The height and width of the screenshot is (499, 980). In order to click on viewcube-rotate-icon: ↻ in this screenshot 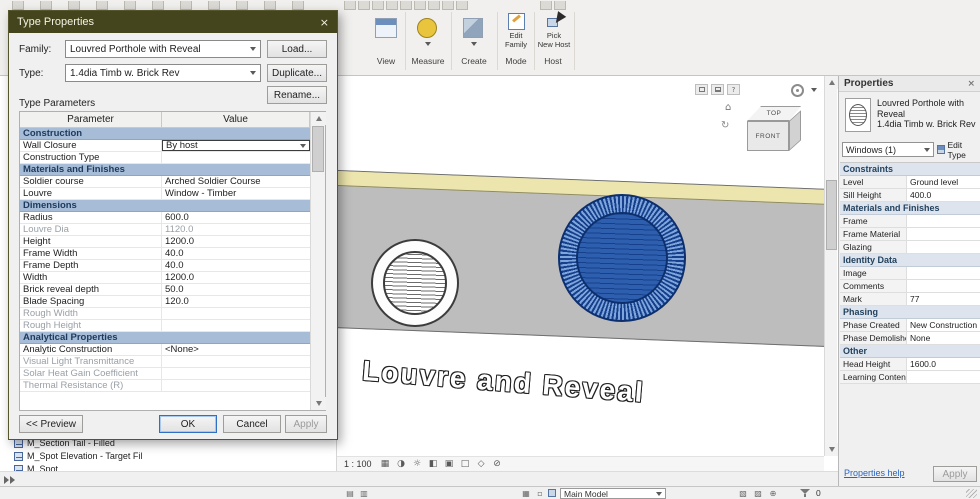, I will do `click(725, 125)`.